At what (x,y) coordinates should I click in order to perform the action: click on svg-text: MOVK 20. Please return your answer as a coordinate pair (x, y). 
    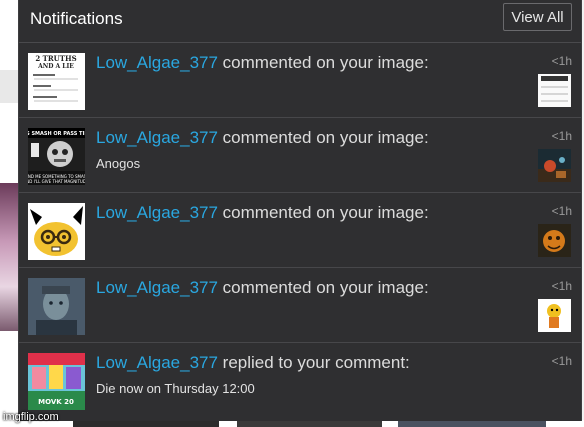
    Looking at the image, I should click on (56, 402).